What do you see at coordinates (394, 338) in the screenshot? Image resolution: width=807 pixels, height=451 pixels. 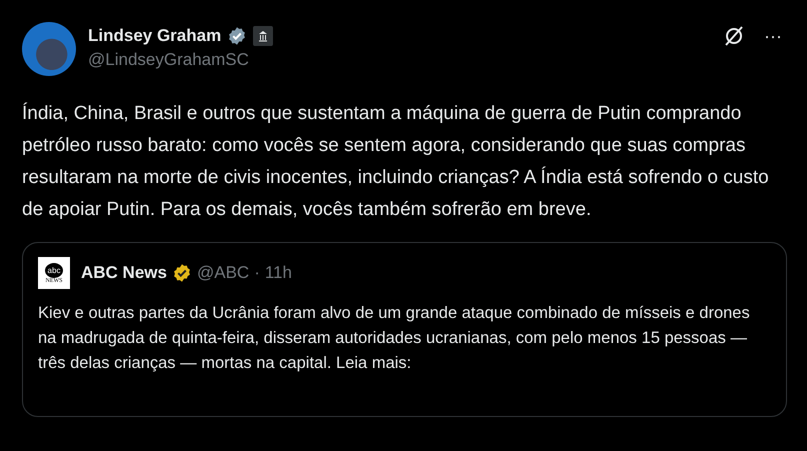 I see `quoted-text: Kiev e outras partes da Ucrânia foram alvo de um grande ataque combinado de mísseis e drones na madrugada de quinta-feira, disseram autoridades ucranianas, com pelo menos 15 pessoas — três delas crianças — mortas na capital. Leia mais:` at bounding box center [394, 338].